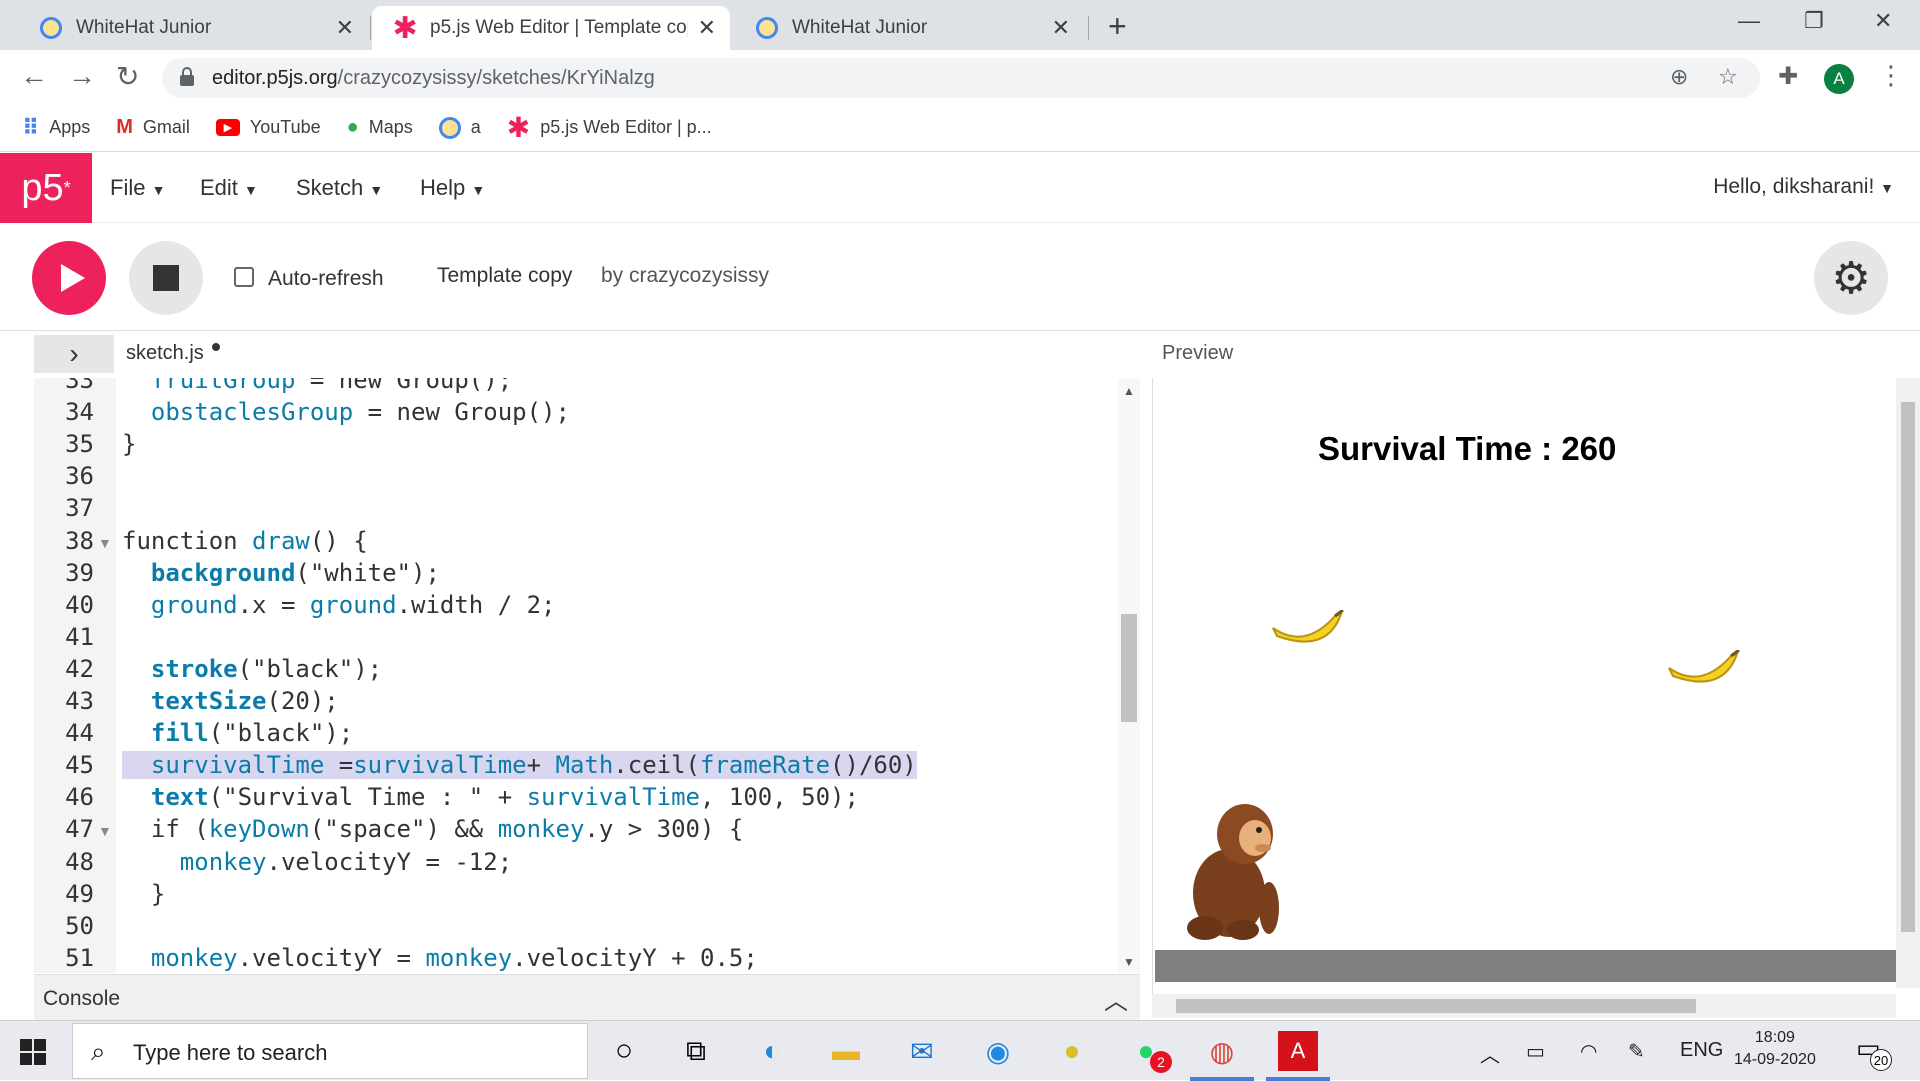 Image resolution: width=1920 pixels, height=1081 pixels. What do you see at coordinates (1803, 187) in the screenshot?
I see `user-menu: Hello, diksharani! ▼` at bounding box center [1803, 187].